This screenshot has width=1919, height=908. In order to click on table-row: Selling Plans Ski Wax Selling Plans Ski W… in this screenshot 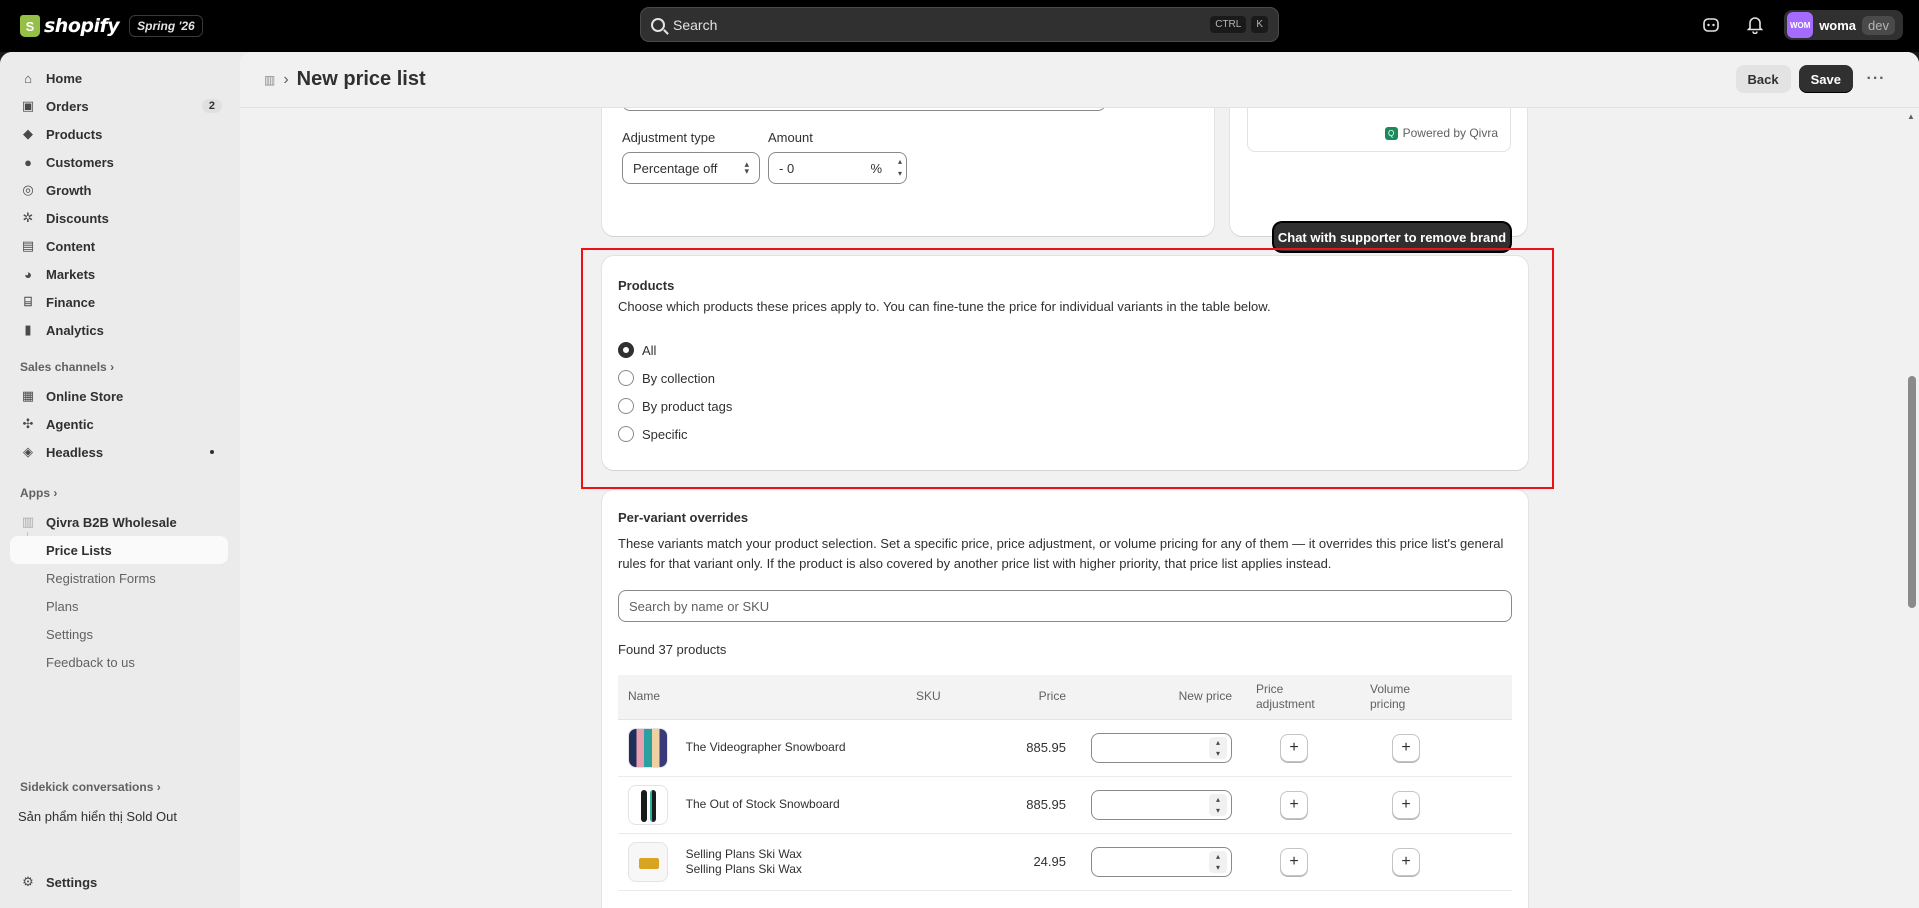, I will do `click(1065, 862)`.